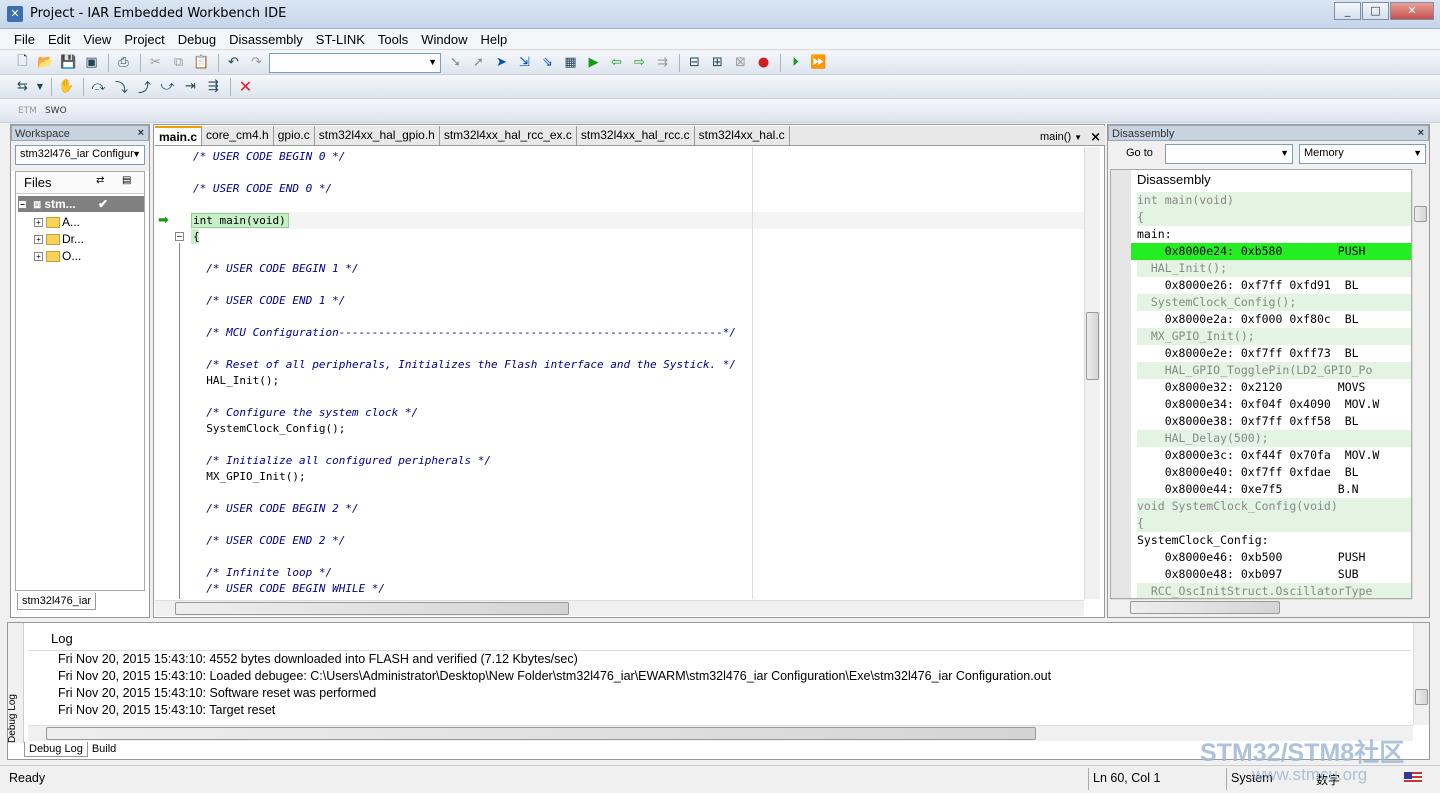 This screenshot has width=1440, height=793. I want to click on goto-input: ▼, so click(1229, 154).